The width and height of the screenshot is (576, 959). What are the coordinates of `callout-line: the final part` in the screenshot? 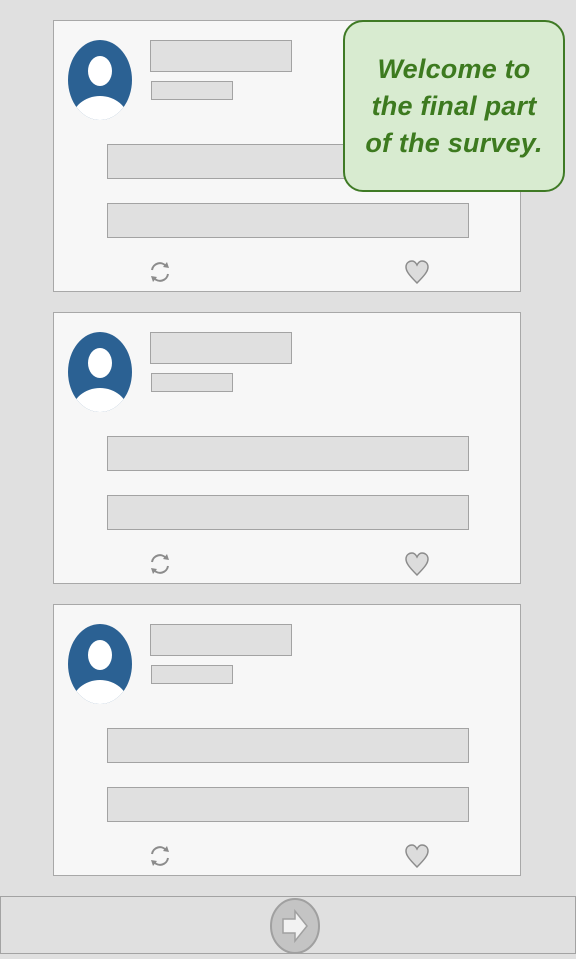 It's located at (454, 105).